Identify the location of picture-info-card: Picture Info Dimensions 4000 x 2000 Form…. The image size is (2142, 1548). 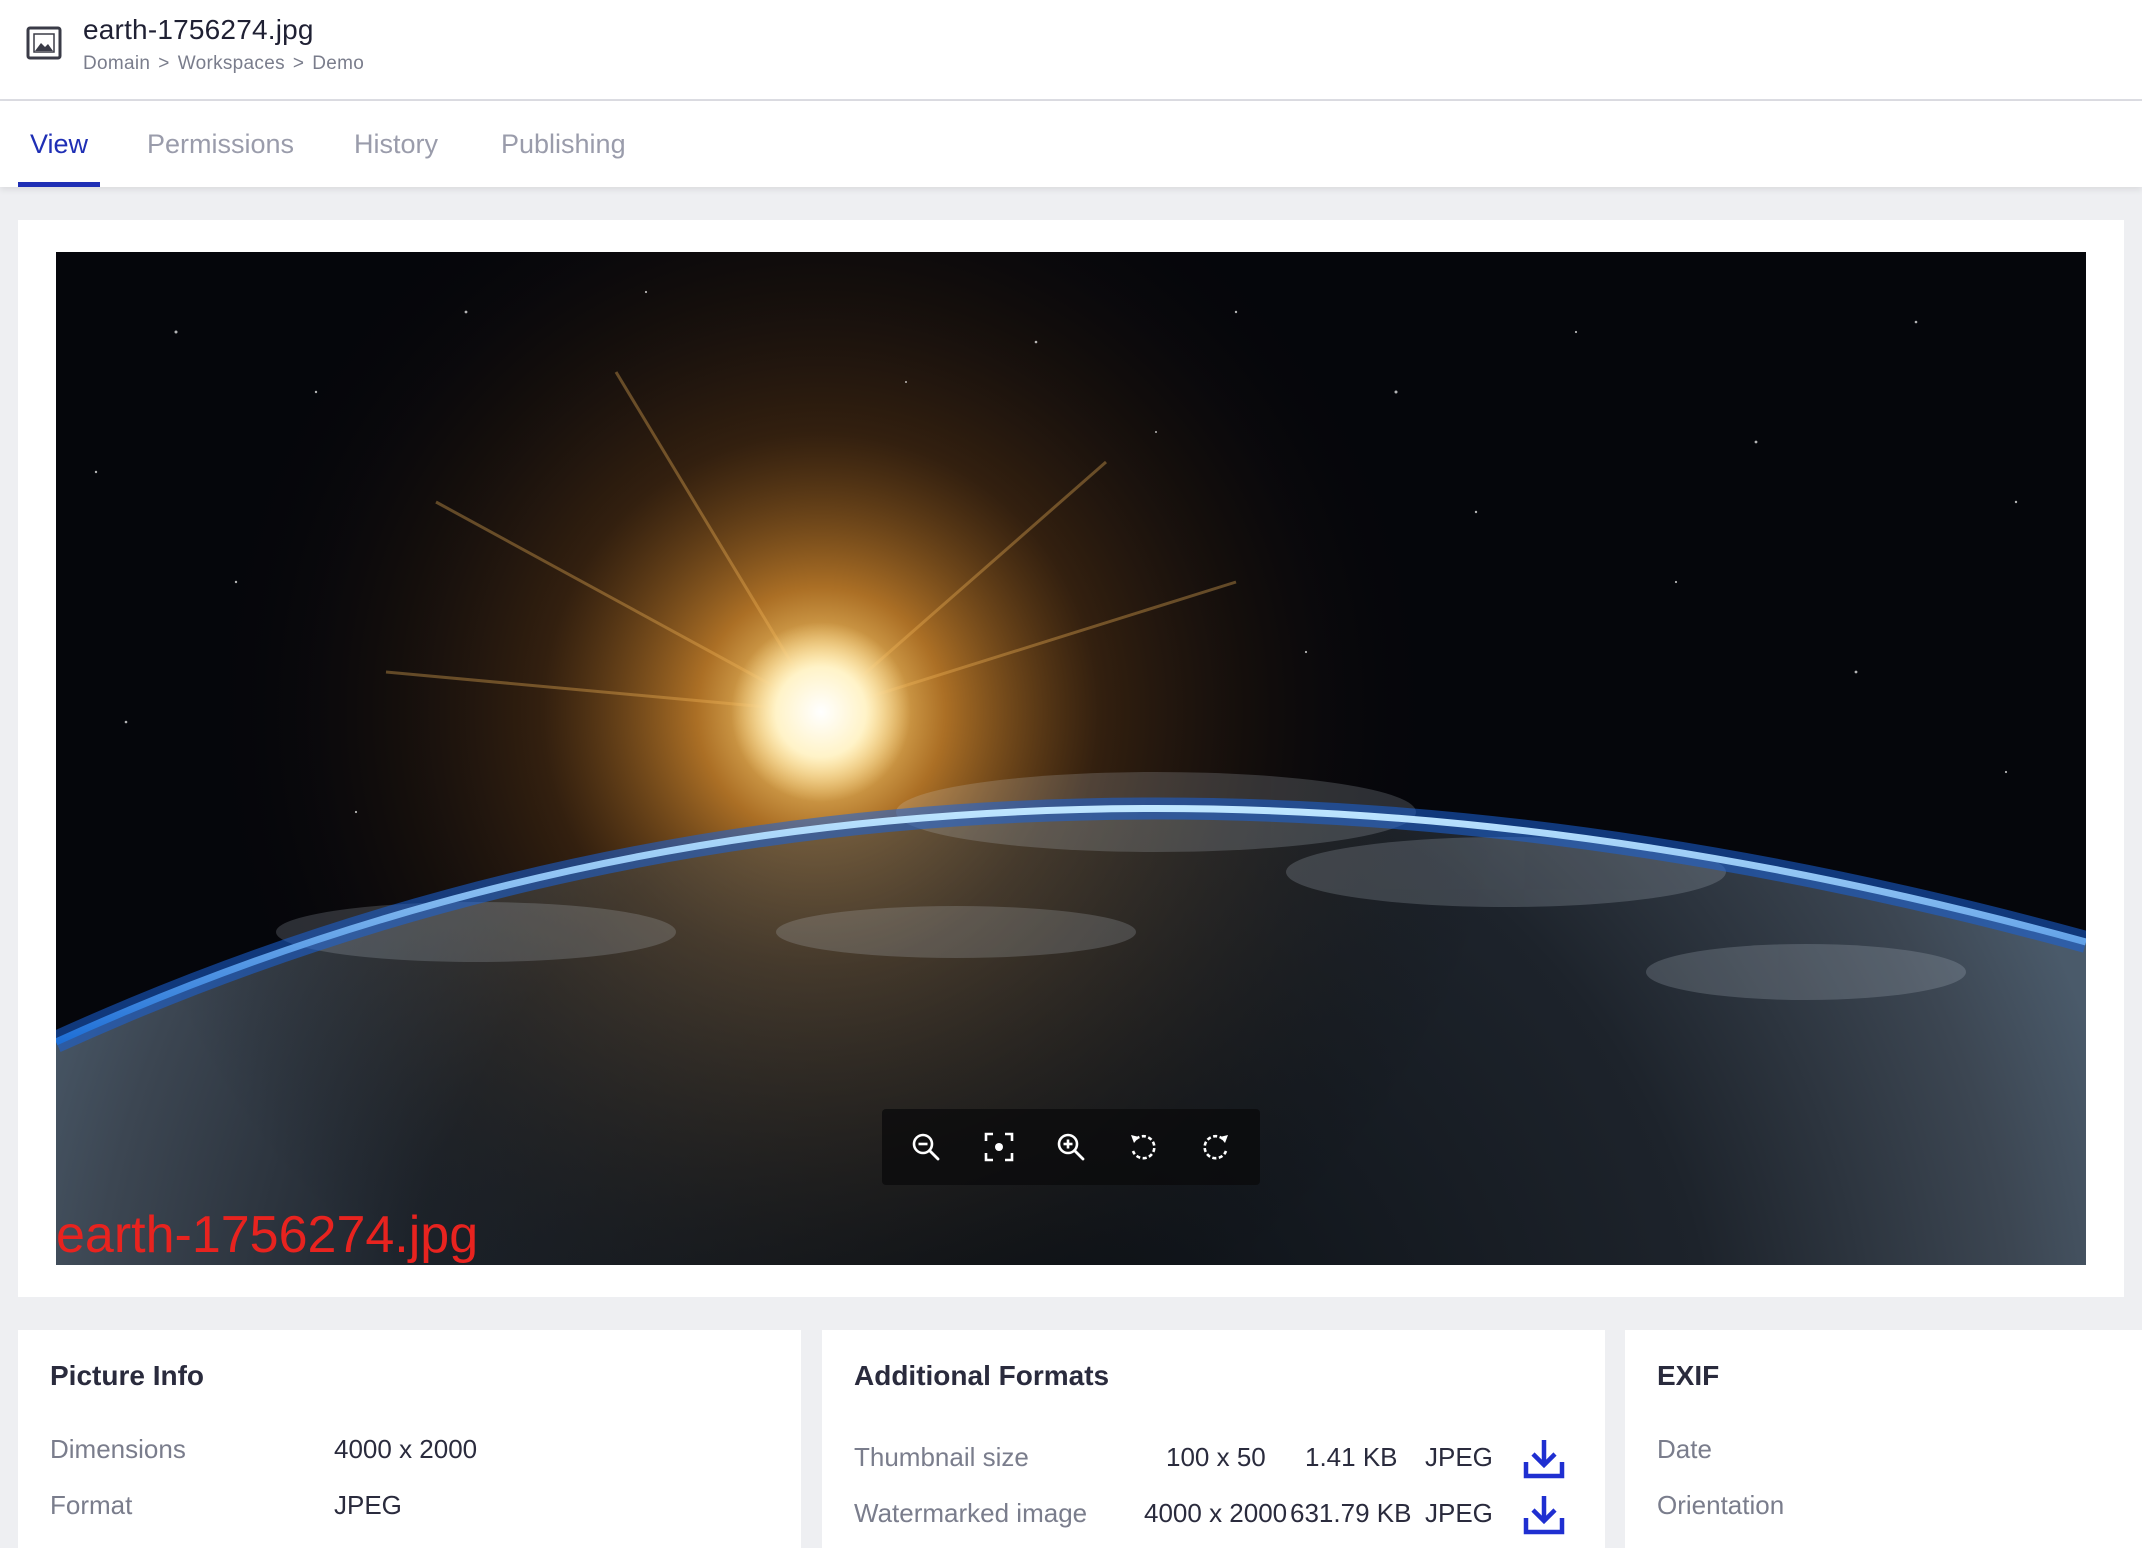
(409, 1439).